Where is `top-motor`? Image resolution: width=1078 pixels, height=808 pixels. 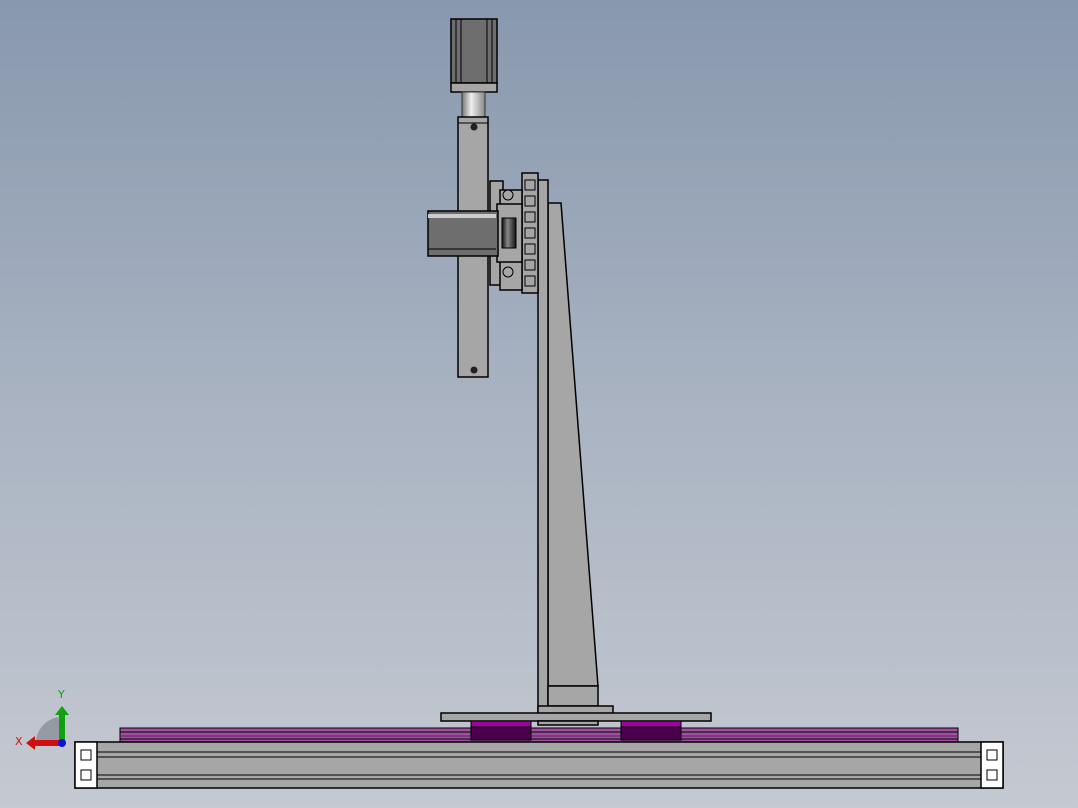
top-motor is located at coordinates (474, 55).